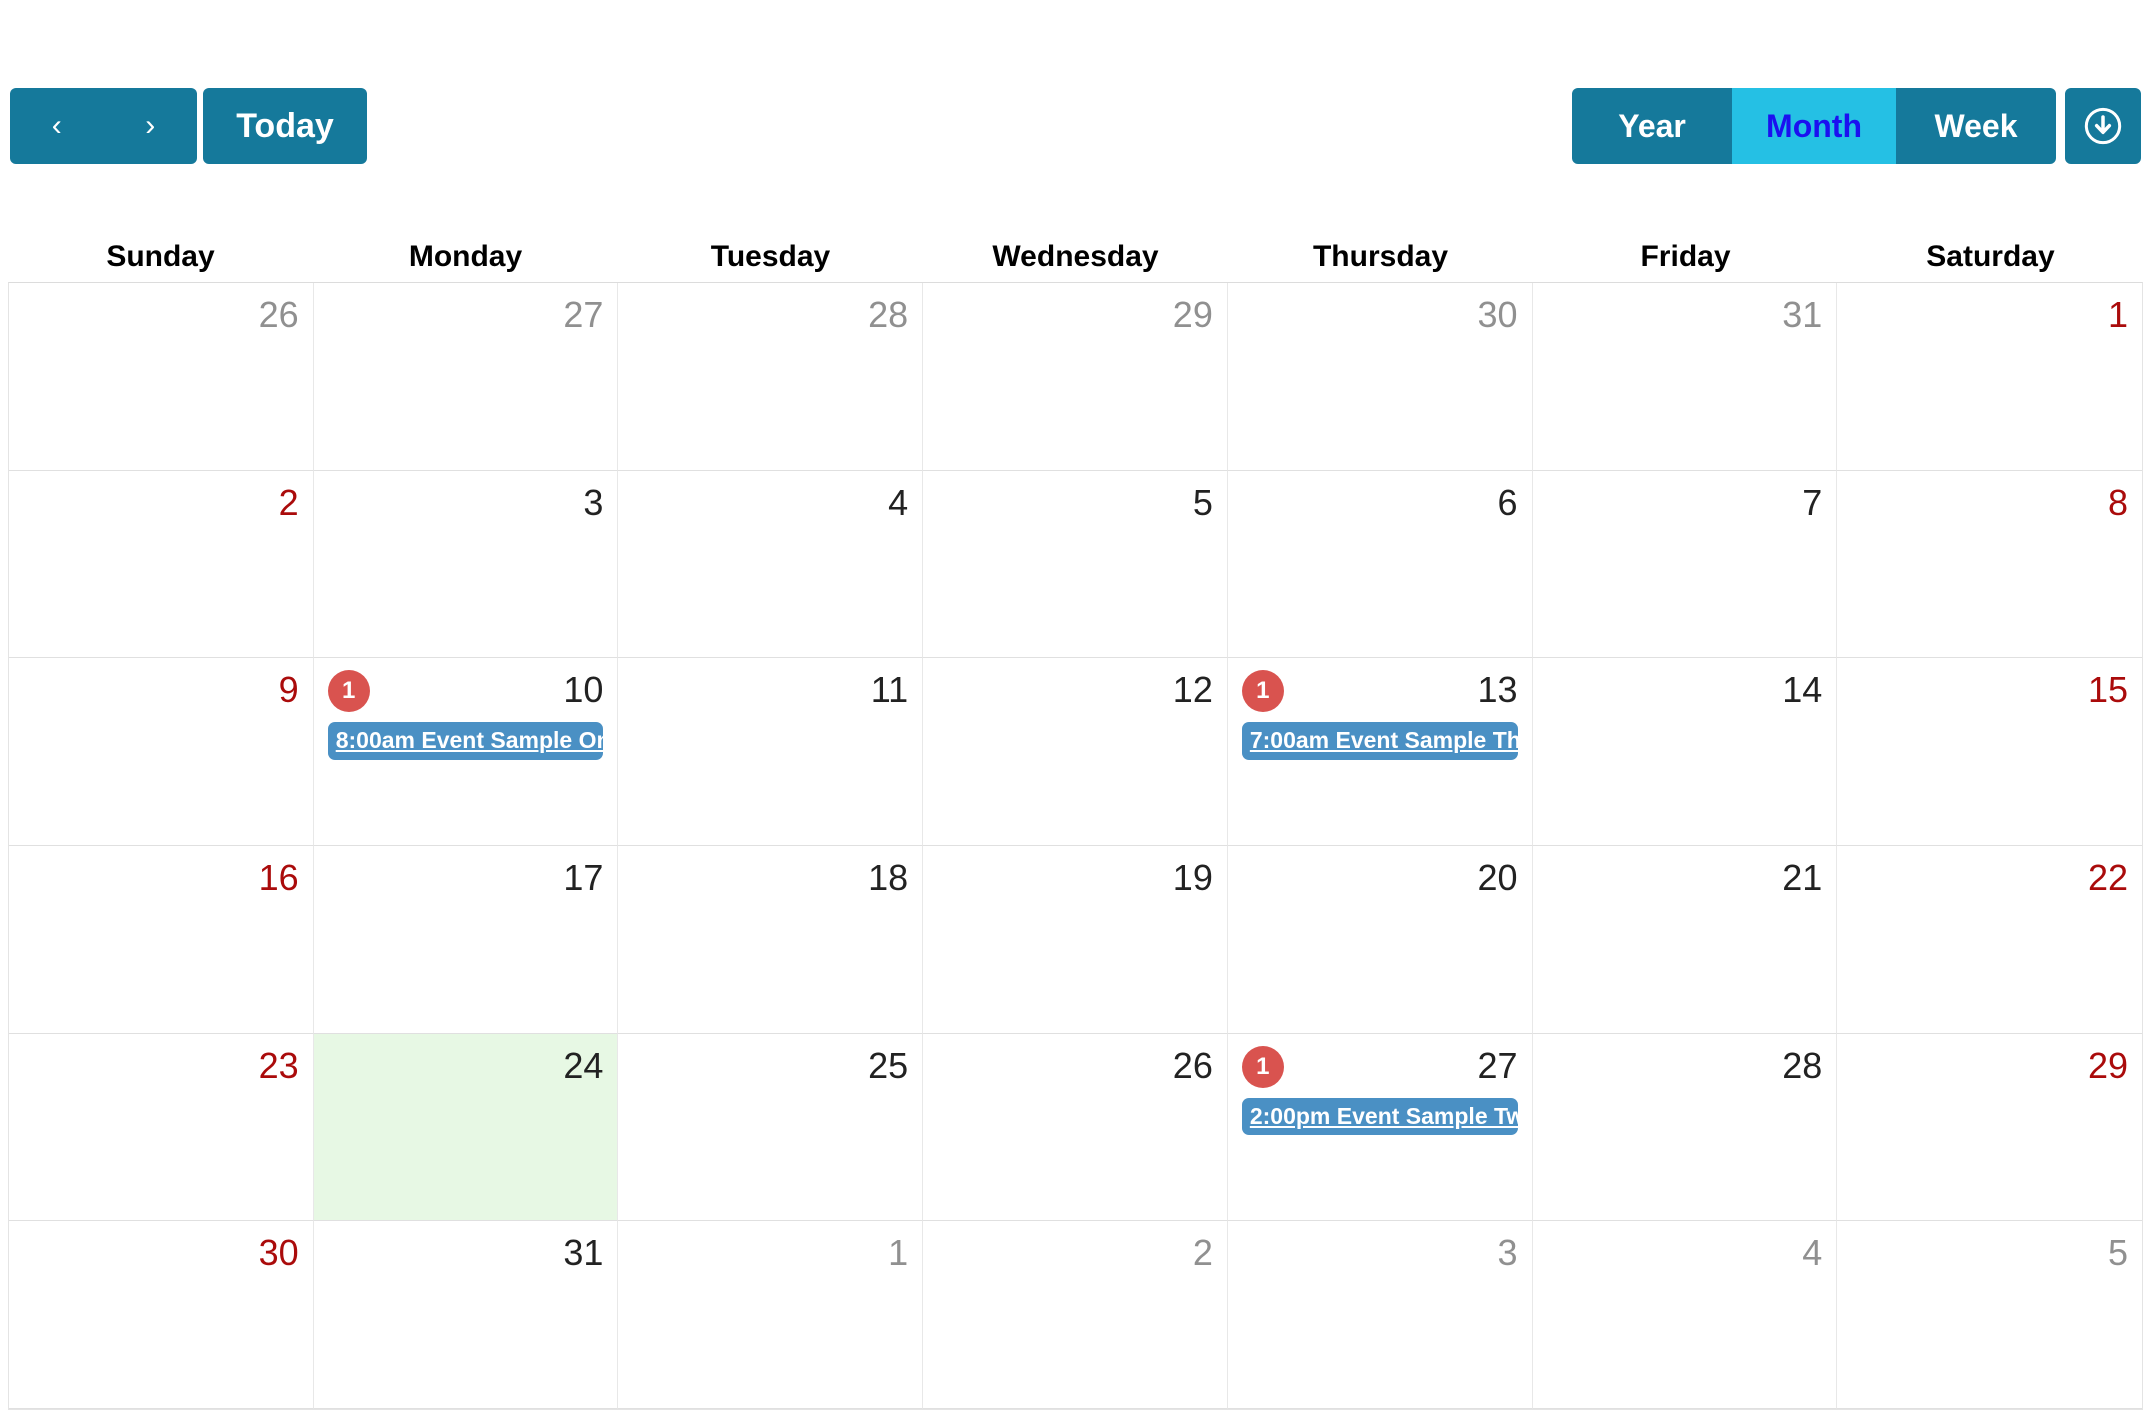 Image resolution: width=2151 pixels, height=1428 pixels. Describe the element at coordinates (161, 1127) in the screenshot. I see `calendar-day-cell: 23` at that location.